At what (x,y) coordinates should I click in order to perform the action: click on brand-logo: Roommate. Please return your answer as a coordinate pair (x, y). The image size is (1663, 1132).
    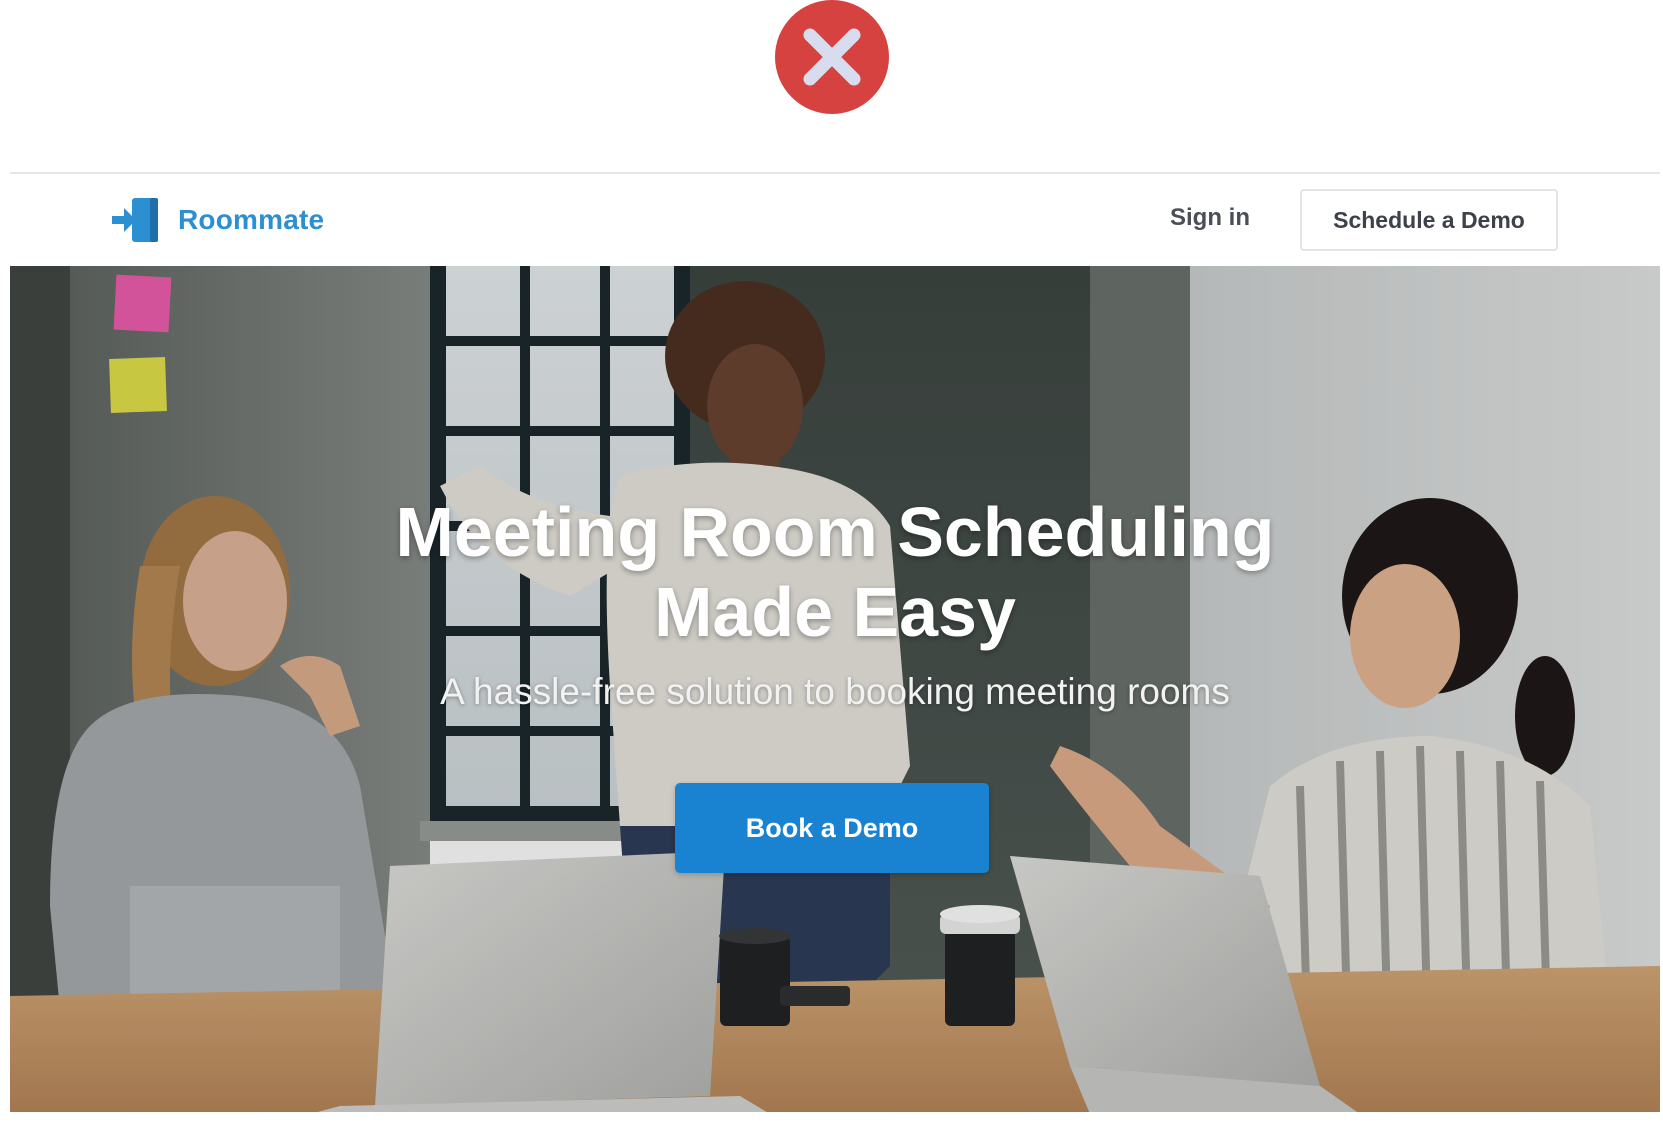
    Looking at the image, I should click on (217, 220).